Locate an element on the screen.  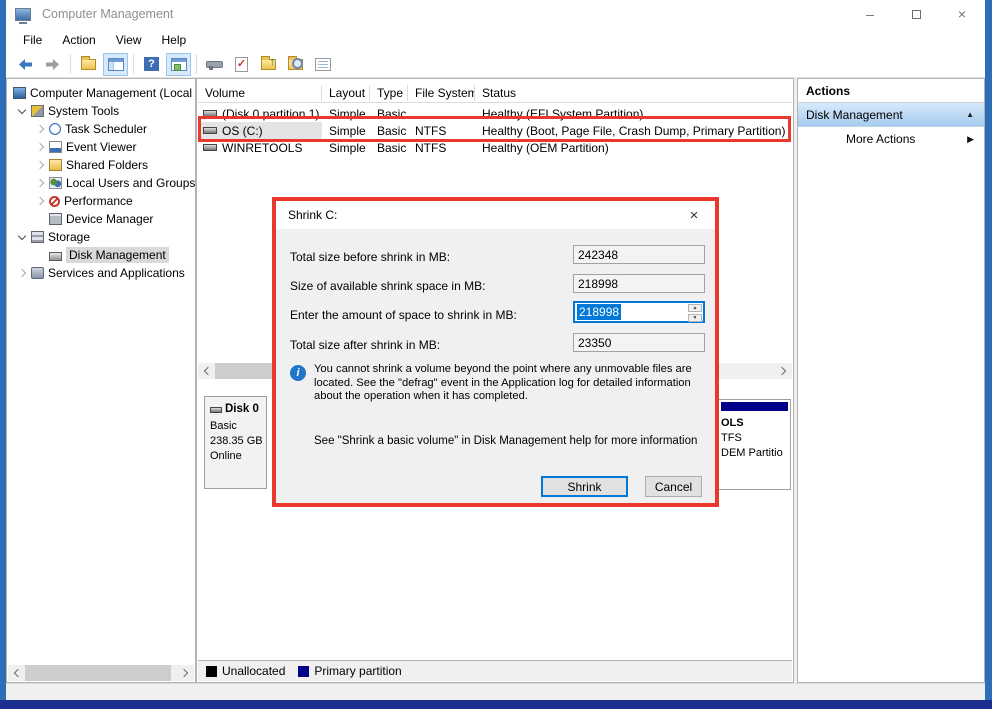
menu-action: Action is located at coordinates (78, 40).